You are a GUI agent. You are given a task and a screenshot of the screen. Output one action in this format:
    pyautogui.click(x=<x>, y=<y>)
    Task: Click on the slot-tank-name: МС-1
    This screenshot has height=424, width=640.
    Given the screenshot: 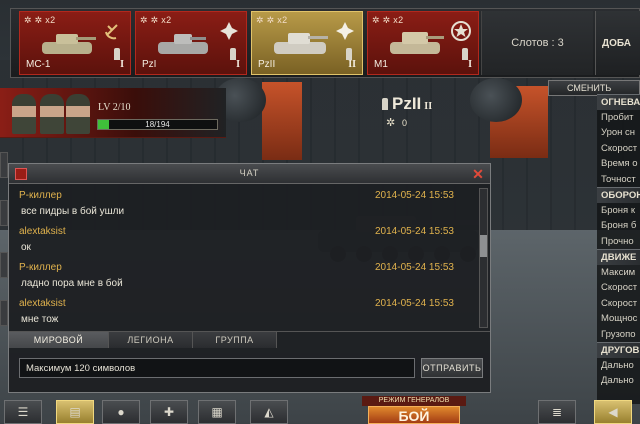 What is the action you would take?
    pyautogui.click(x=38, y=64)
    